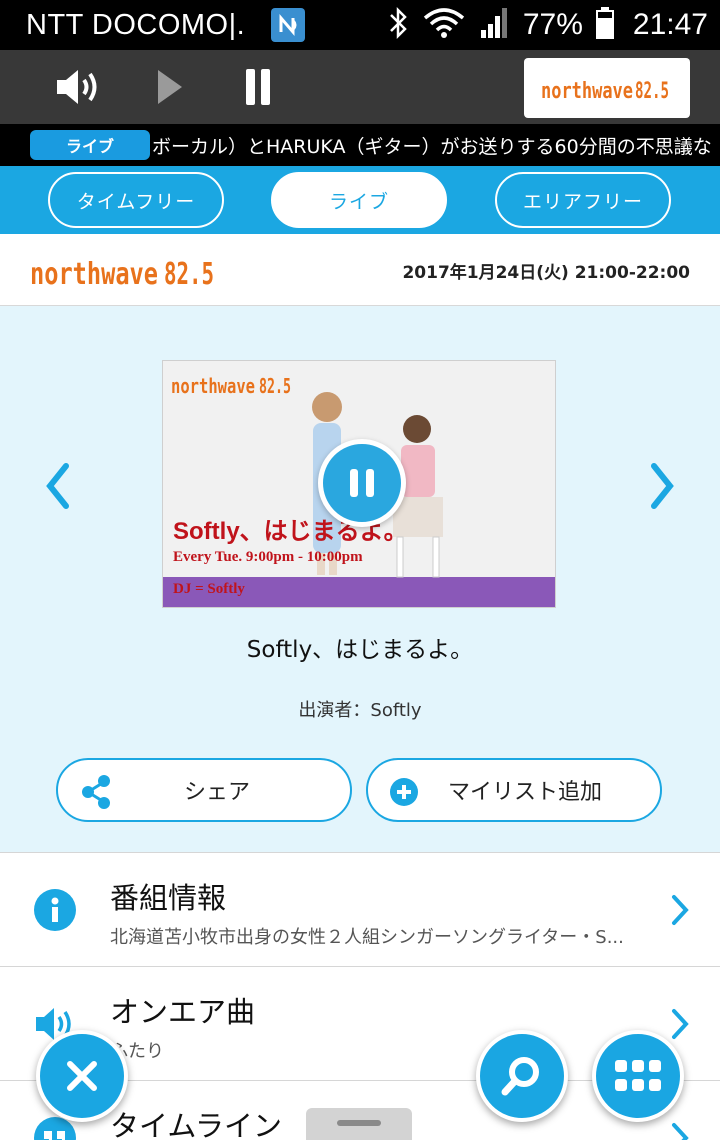 The image size is (720, 1140). What do you see at coordinates (360, 650) in the screenshot?
I see `program-title: Softly、はじまるよ。` at bounding box center [360, 650].